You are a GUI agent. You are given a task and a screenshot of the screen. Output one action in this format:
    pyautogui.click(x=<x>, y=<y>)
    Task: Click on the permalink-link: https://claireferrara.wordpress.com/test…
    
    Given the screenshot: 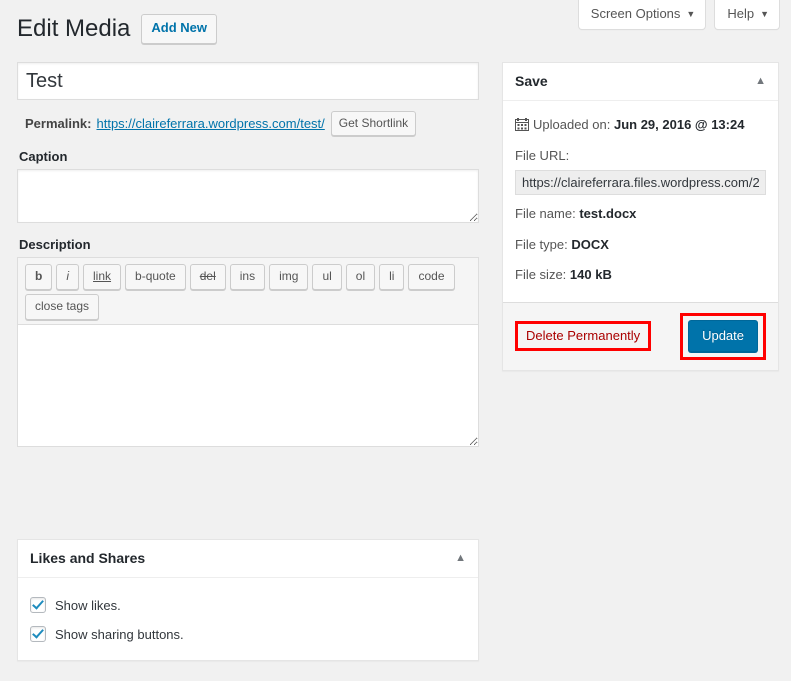 What is the action you would take?
    pyautogui.click(x=210, y=123)
    